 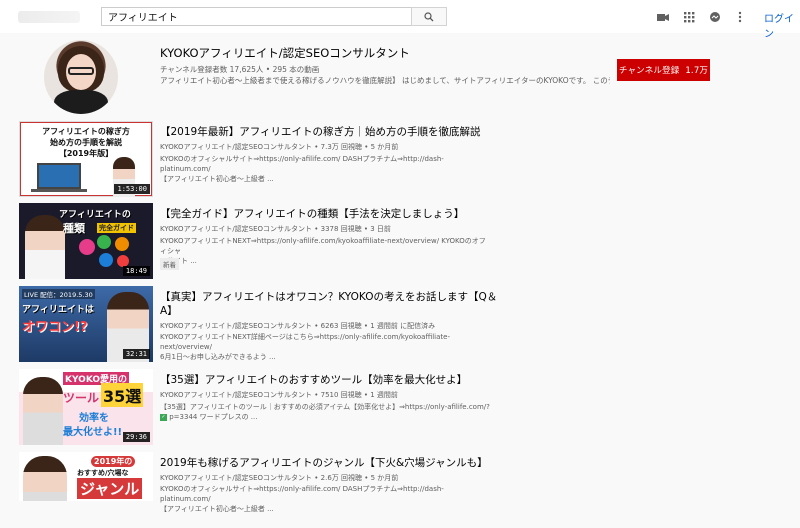 I want to click on channel-avatar, so click(x=81, y=77).